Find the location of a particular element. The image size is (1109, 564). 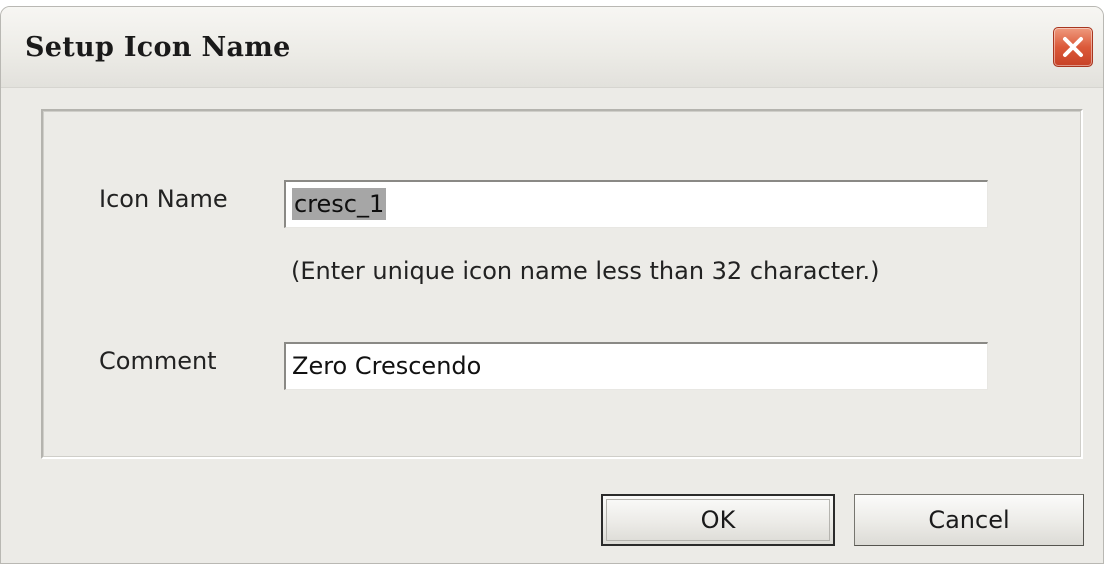

title-bar: Setup Icon Name is located at coordinates (552, 47).